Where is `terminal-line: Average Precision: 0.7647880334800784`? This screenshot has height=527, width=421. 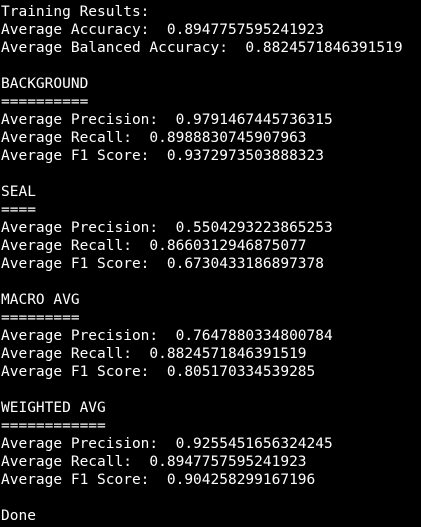
terminal-line: Average Precision: 0.7647880334800784 is located at coordinates (167, 336).